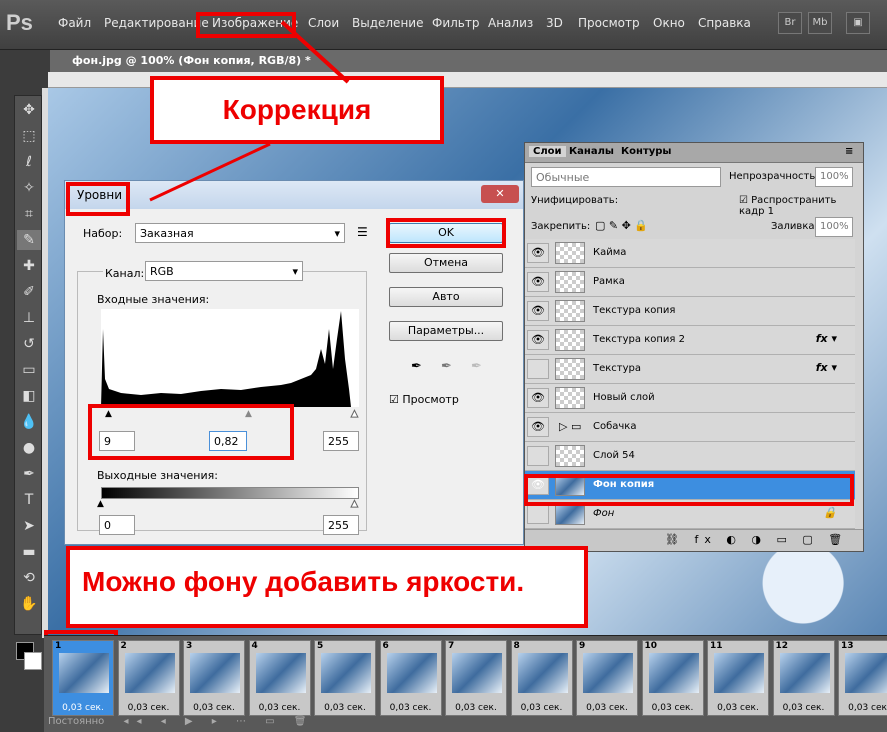 The image size is (887, 732). What do you see at coordinates (690, 282) in the screenshot?
I see `layer-row: 👁 Рамка` at bounding box center [690, 282].